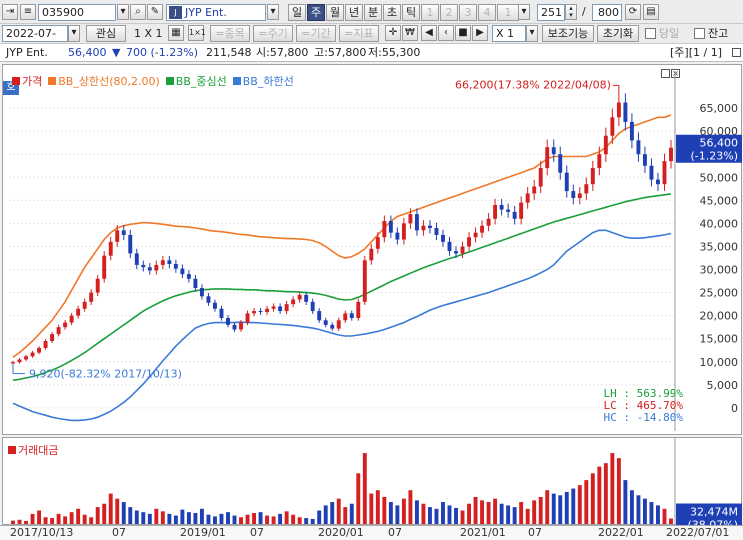  What do you see at coordinates (197, 33) in the screenshot?
I see `layout-1x1-icon: 1×1` at bounding box center [197, 33].